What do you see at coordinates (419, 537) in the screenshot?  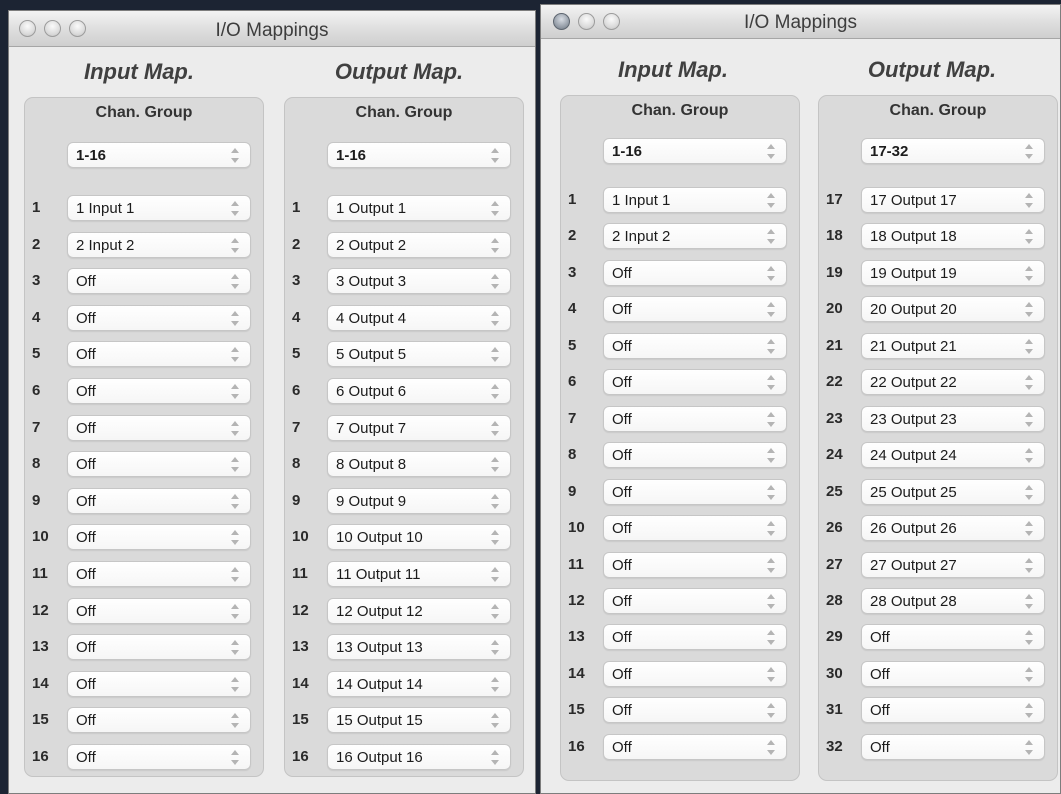 I see `output-channel-select: 10 Output 10` at bounding box center [419, 537].